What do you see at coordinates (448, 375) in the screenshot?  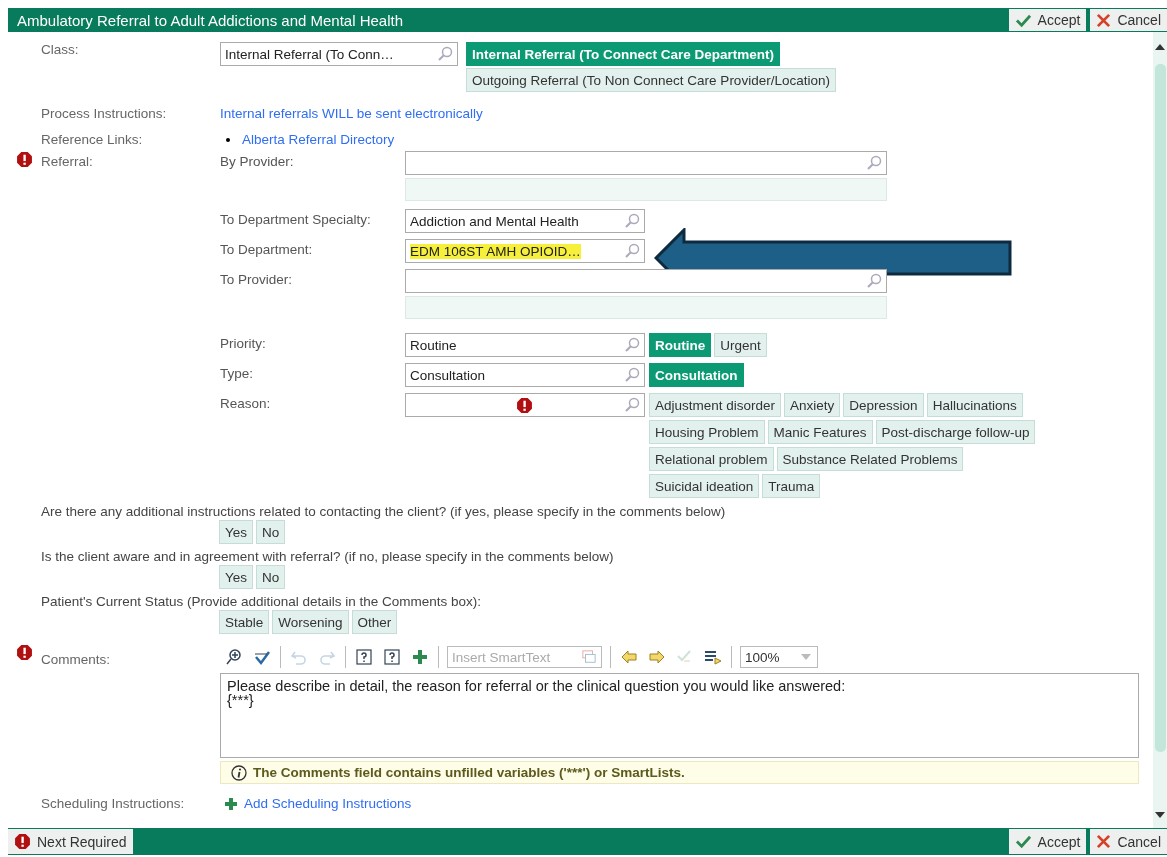 I see `field-value: Consultation` at bounding box center [448, 375].